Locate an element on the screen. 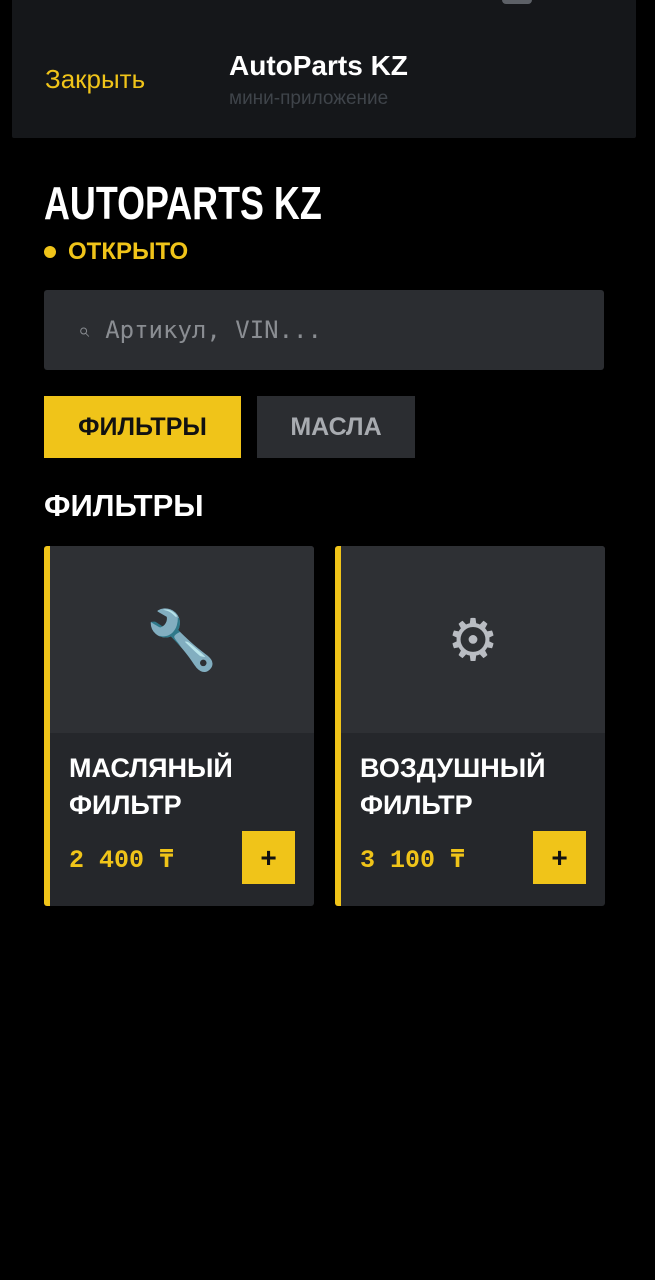 The height and width of the screenshot is (1280, 655). tab-filters: ФИЛЬТРЫ is located at coordinates (142, 427).